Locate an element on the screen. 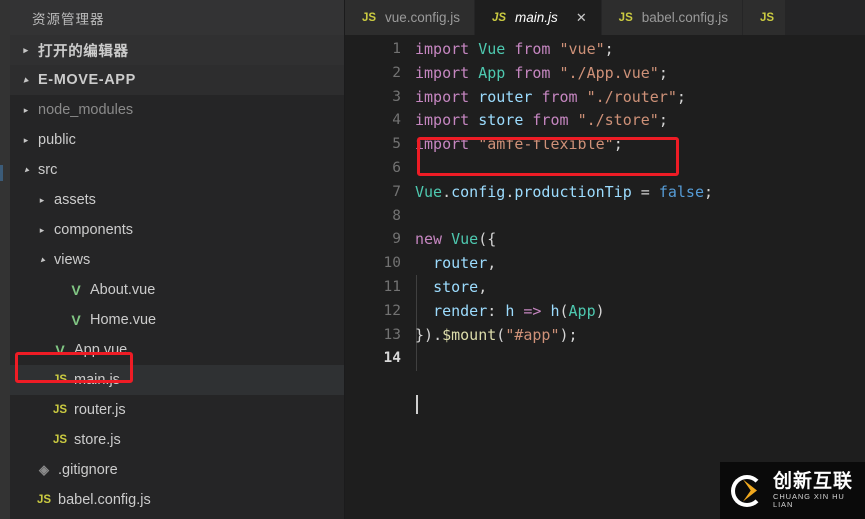 The image size is (865, 519). line-number: 8 is located at coordinates (396, 215).